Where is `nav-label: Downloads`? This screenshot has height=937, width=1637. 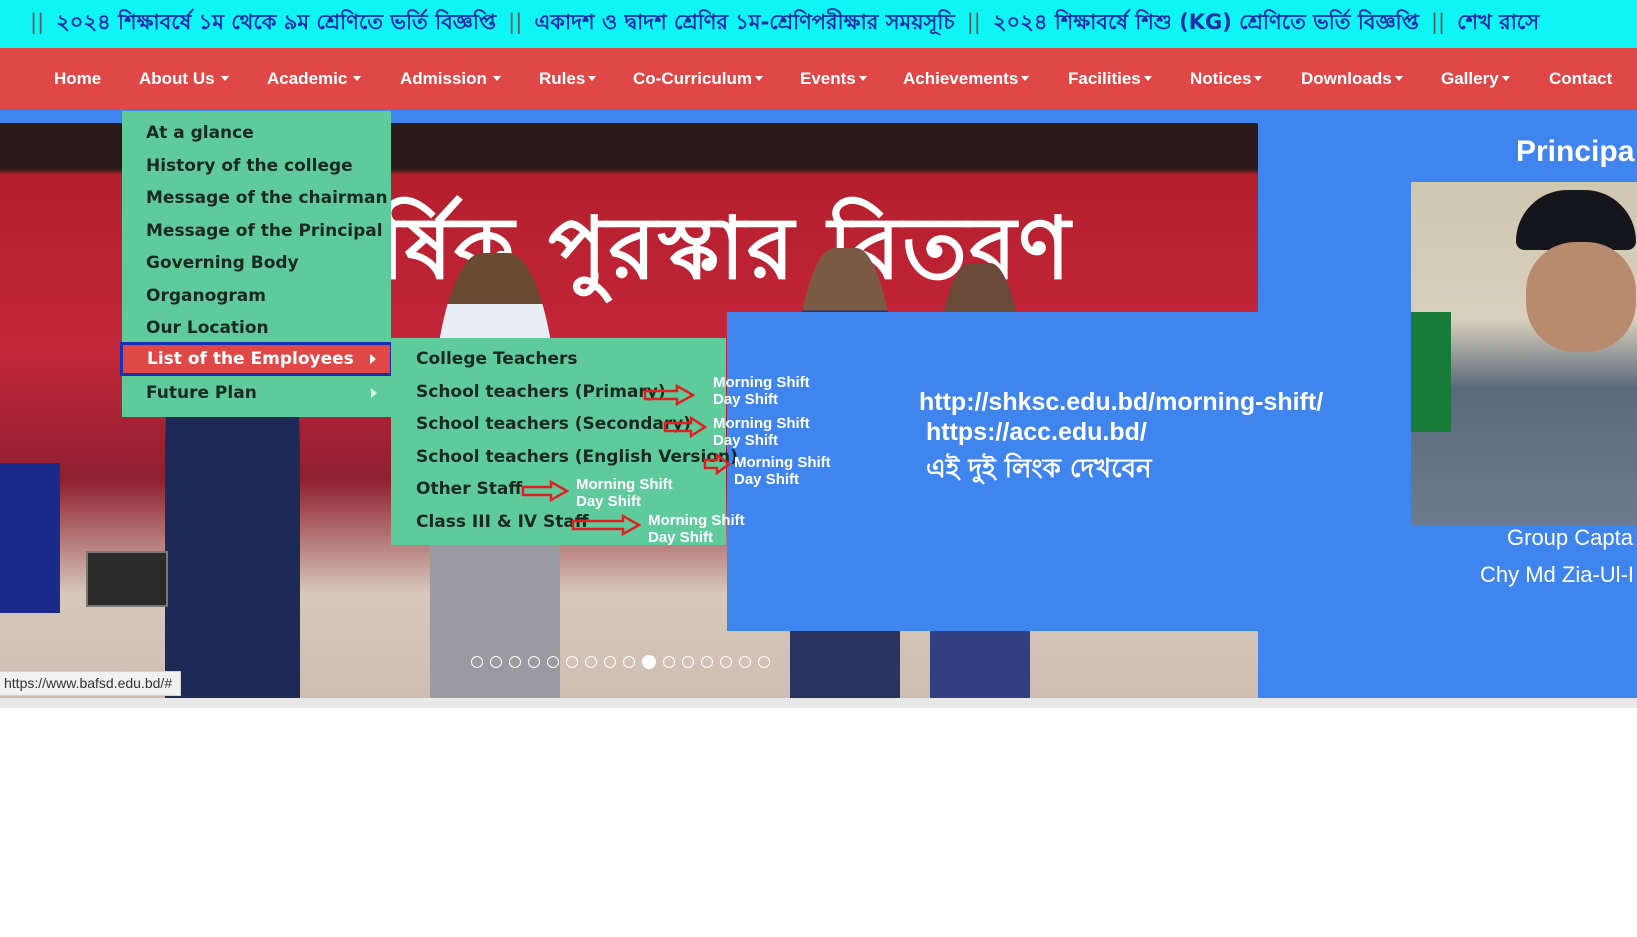 nav-label: Downloads is located at coordinates (1346, 78).